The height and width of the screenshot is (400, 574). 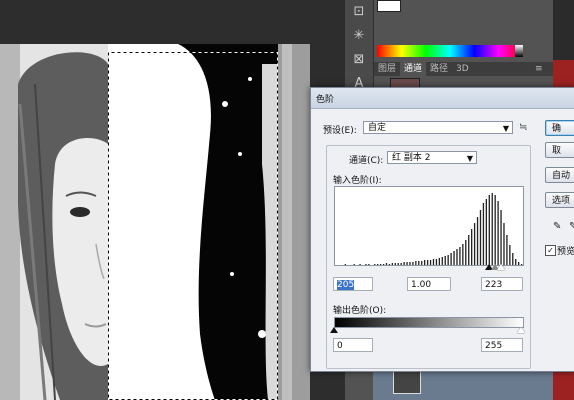 What do you see at coordinates (366, 161) in the screenshot?
I see `channel-label: 通道(C):` at bounding box center [366, 161].